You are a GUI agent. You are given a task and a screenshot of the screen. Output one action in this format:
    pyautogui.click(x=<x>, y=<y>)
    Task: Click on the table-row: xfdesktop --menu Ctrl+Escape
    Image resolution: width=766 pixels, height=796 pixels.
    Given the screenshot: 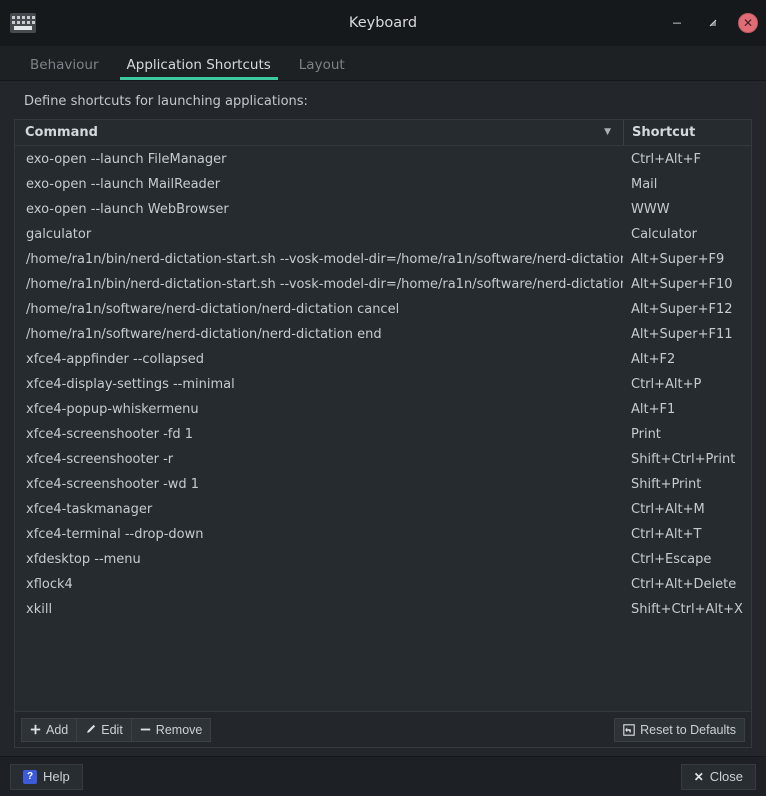 What is the action you would take?
    pyautogui.click(x=383, y=559)
    